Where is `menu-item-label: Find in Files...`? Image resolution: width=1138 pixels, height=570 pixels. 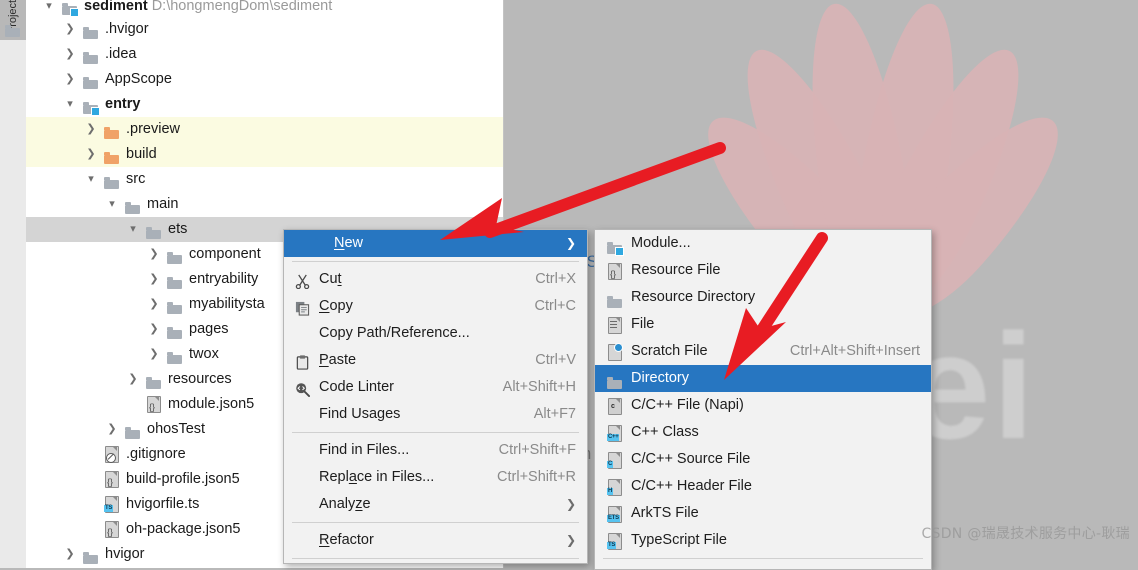
menu-item-label: Find in Files... is located at coordinates (364, 450).